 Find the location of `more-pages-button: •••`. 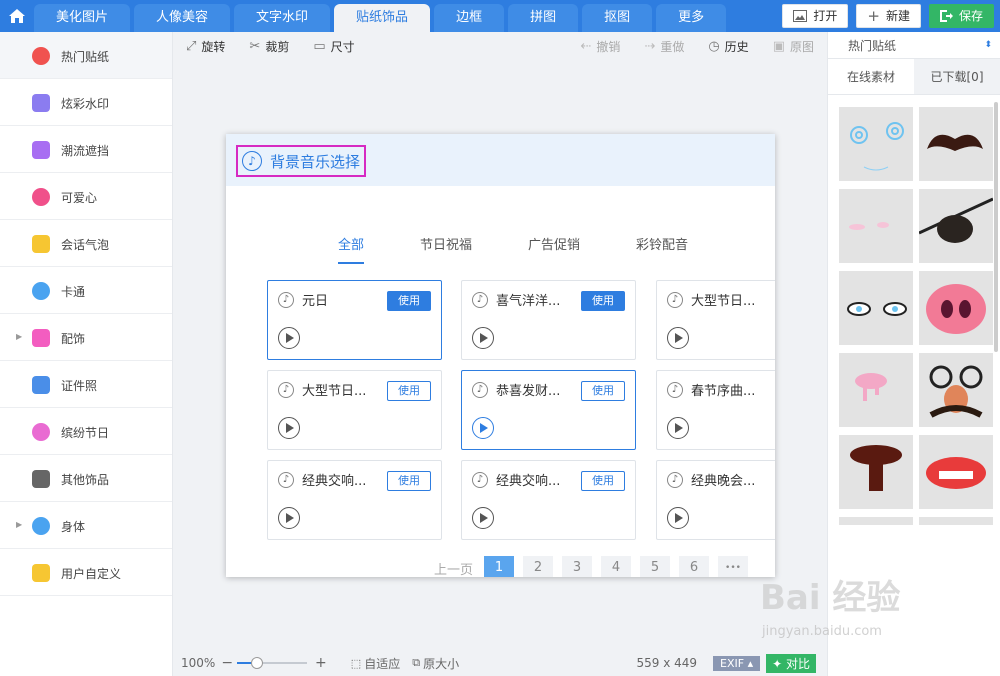

more-pages-button: ••• is located at coordinates (733, 566).